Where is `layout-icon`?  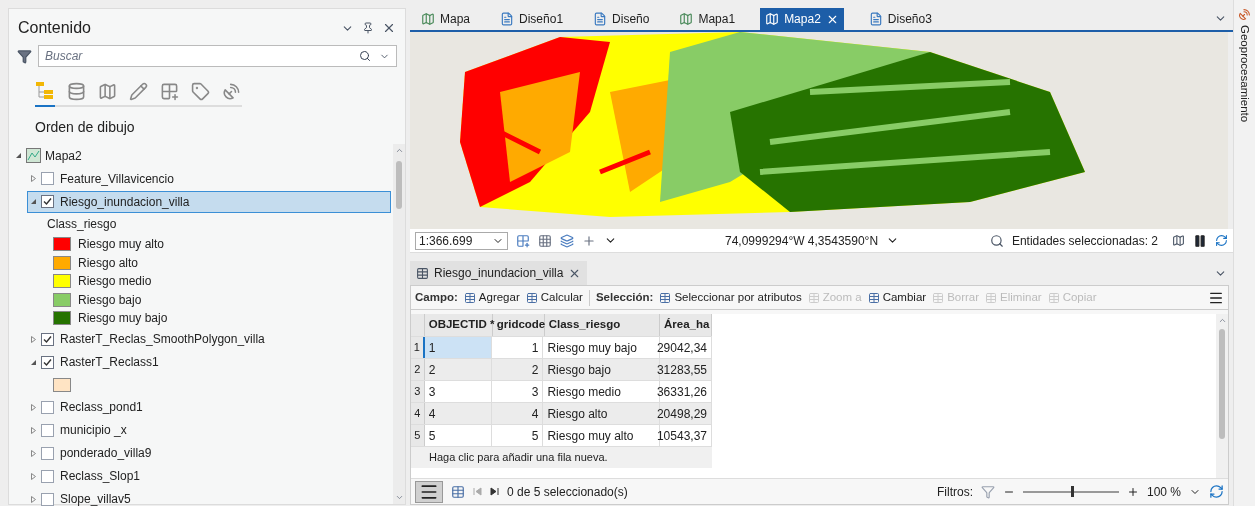
layout-icon is located at coordinates (875, 19).